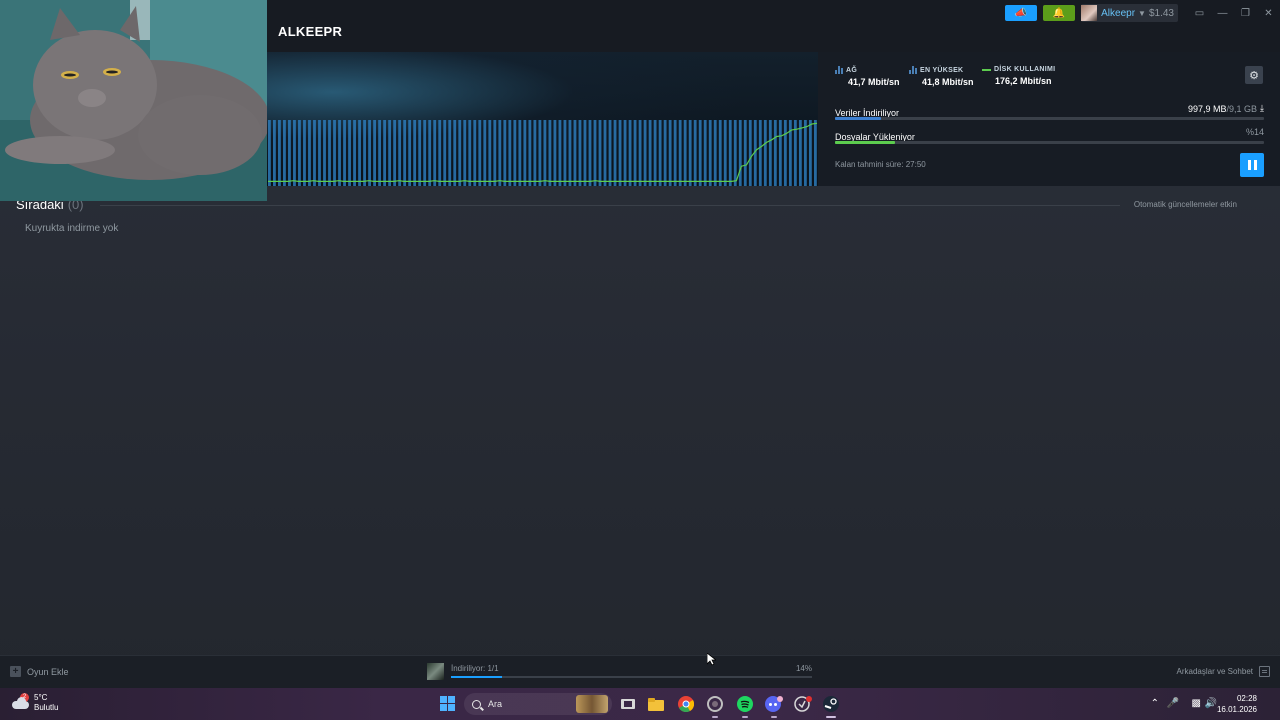  Describe the element at coordinates (745, 717) in the screenshot. I see `running-indicator` at that location.